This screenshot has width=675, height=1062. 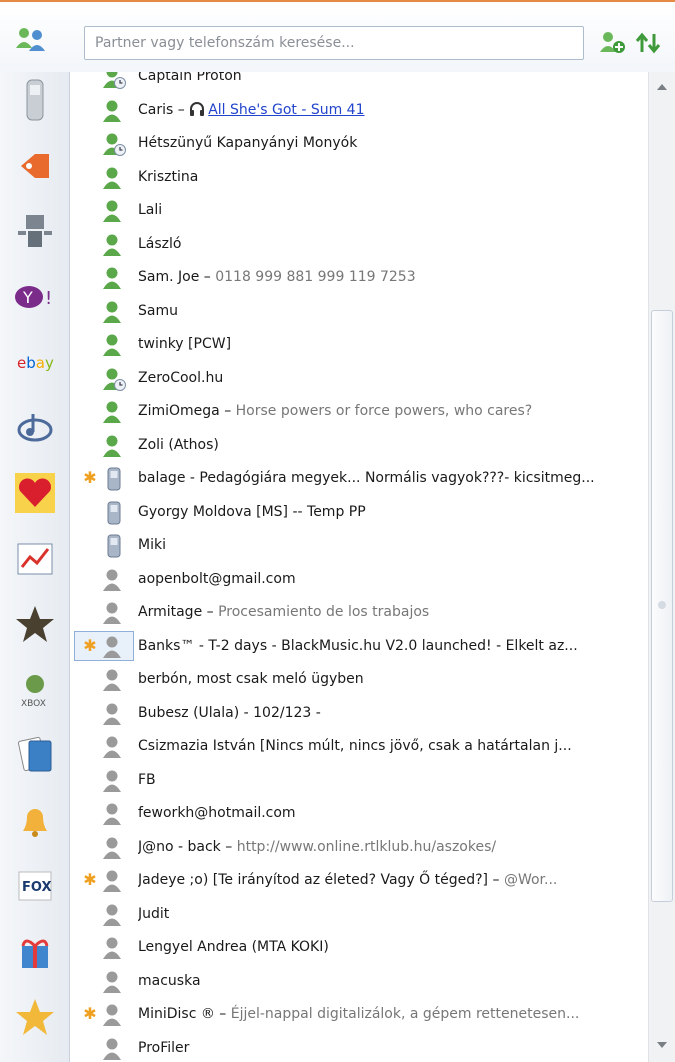 I want to click on contact-row: ProFiler, so click(x=359, y=1047).